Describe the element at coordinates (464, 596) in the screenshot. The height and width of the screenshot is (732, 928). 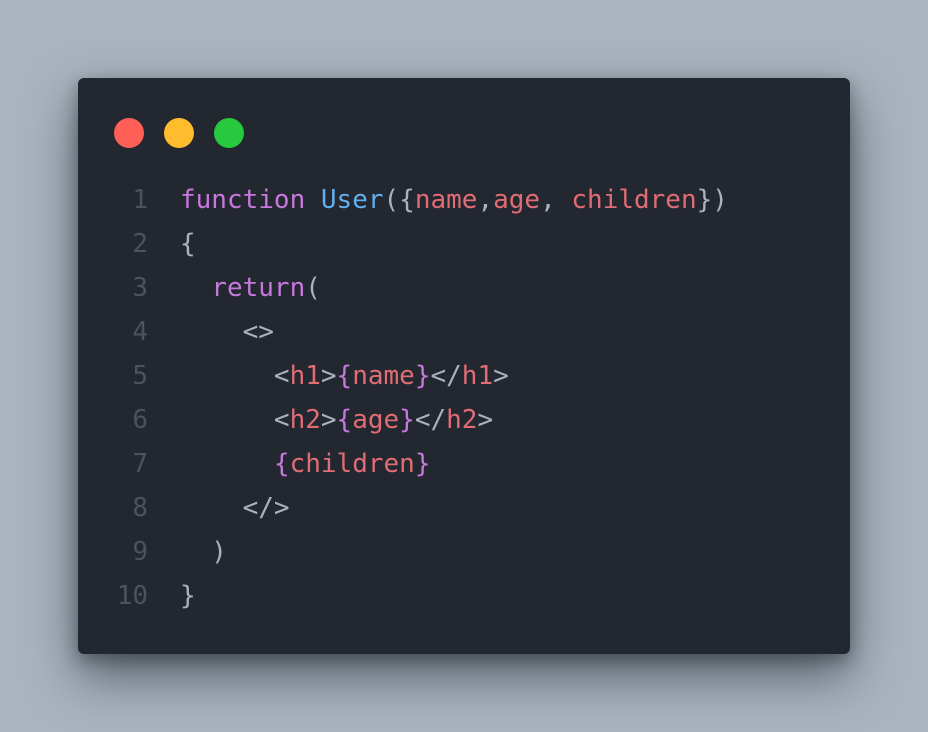
I see `code-line: 10}` at that location.